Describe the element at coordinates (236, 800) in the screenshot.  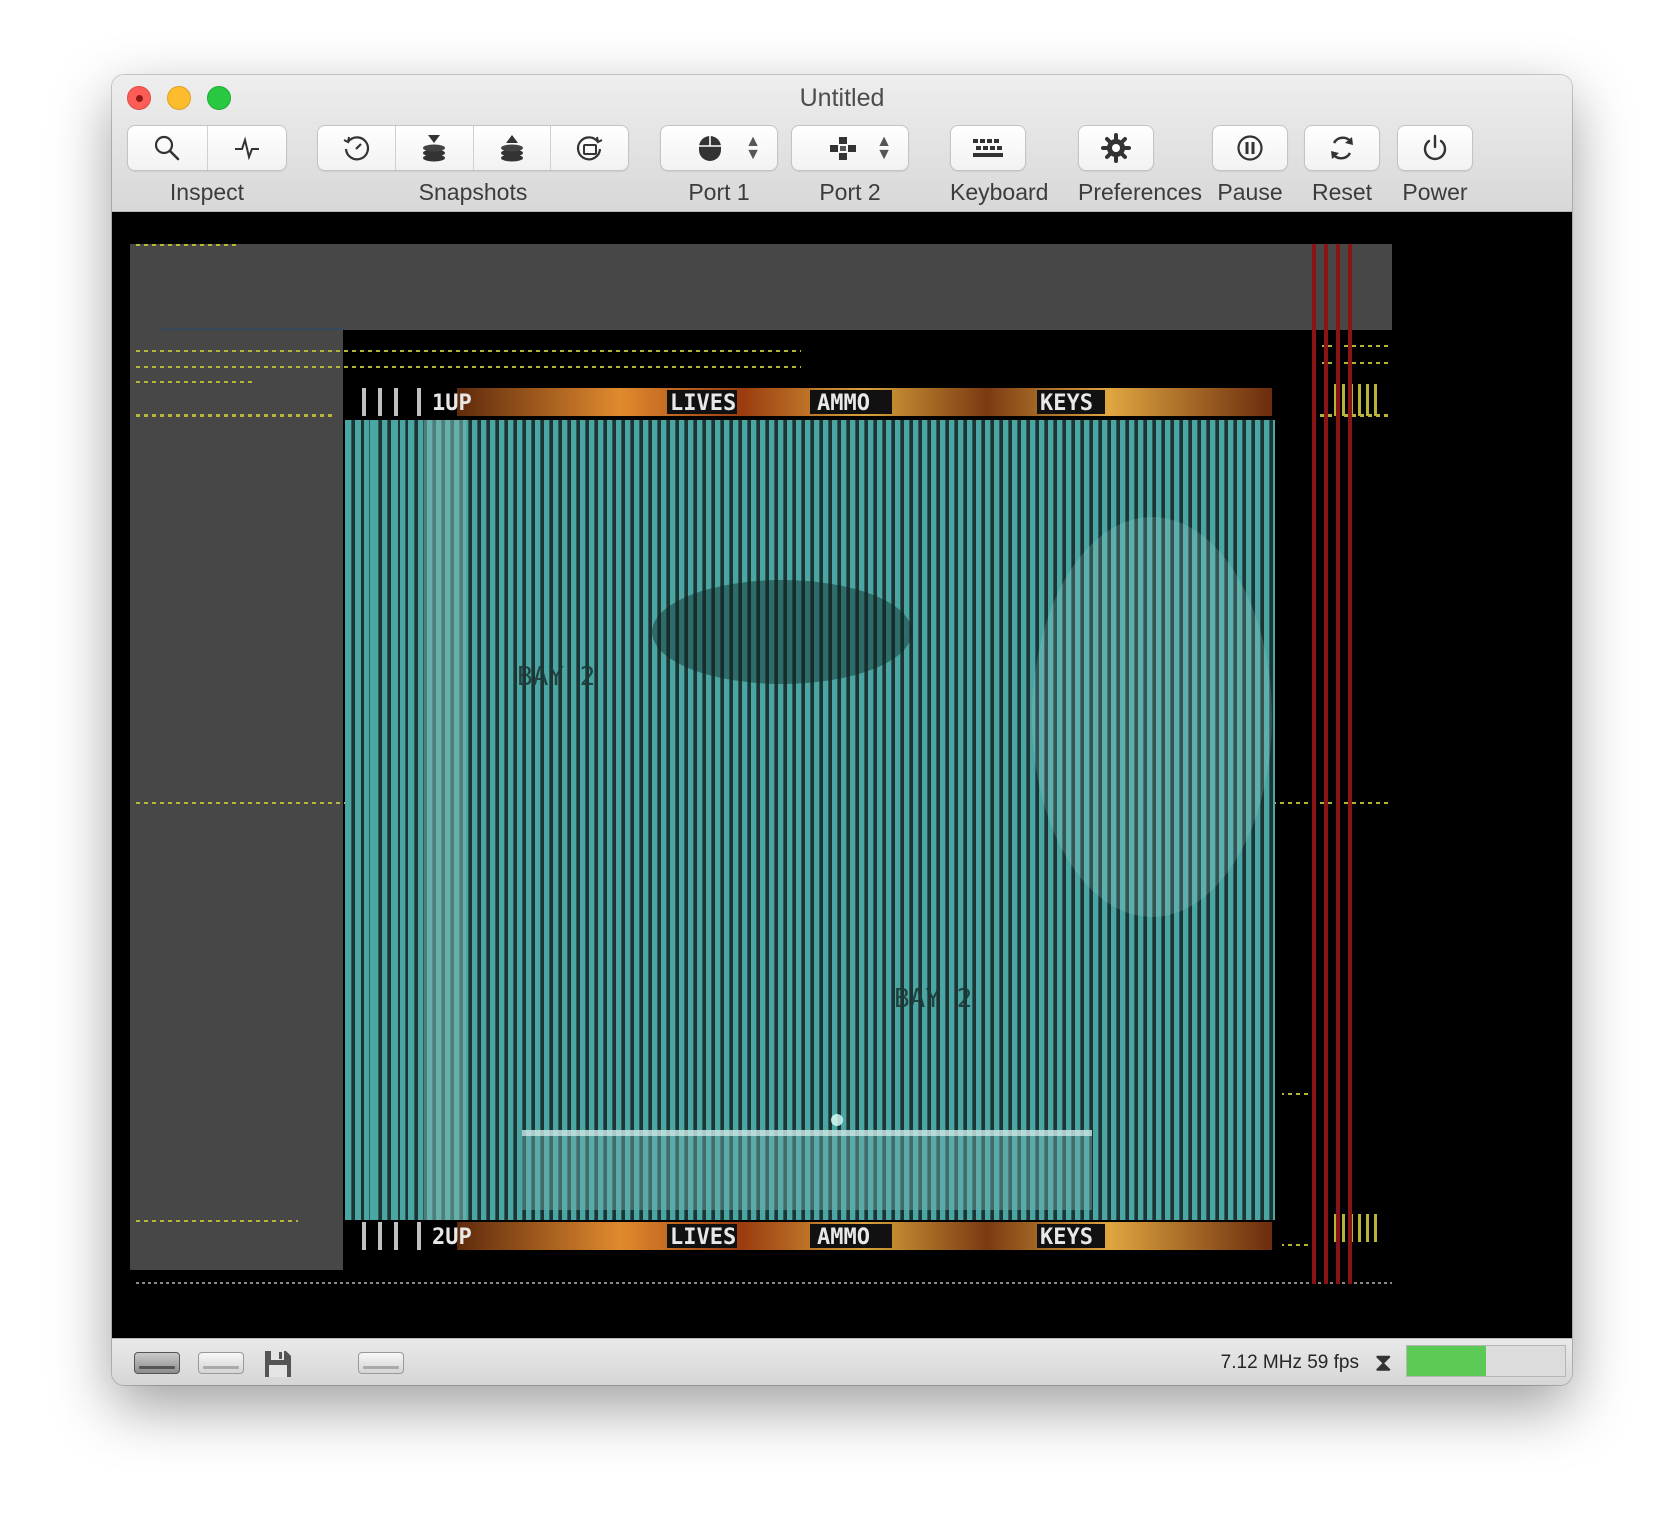
I see `screen-border-left` at that location.